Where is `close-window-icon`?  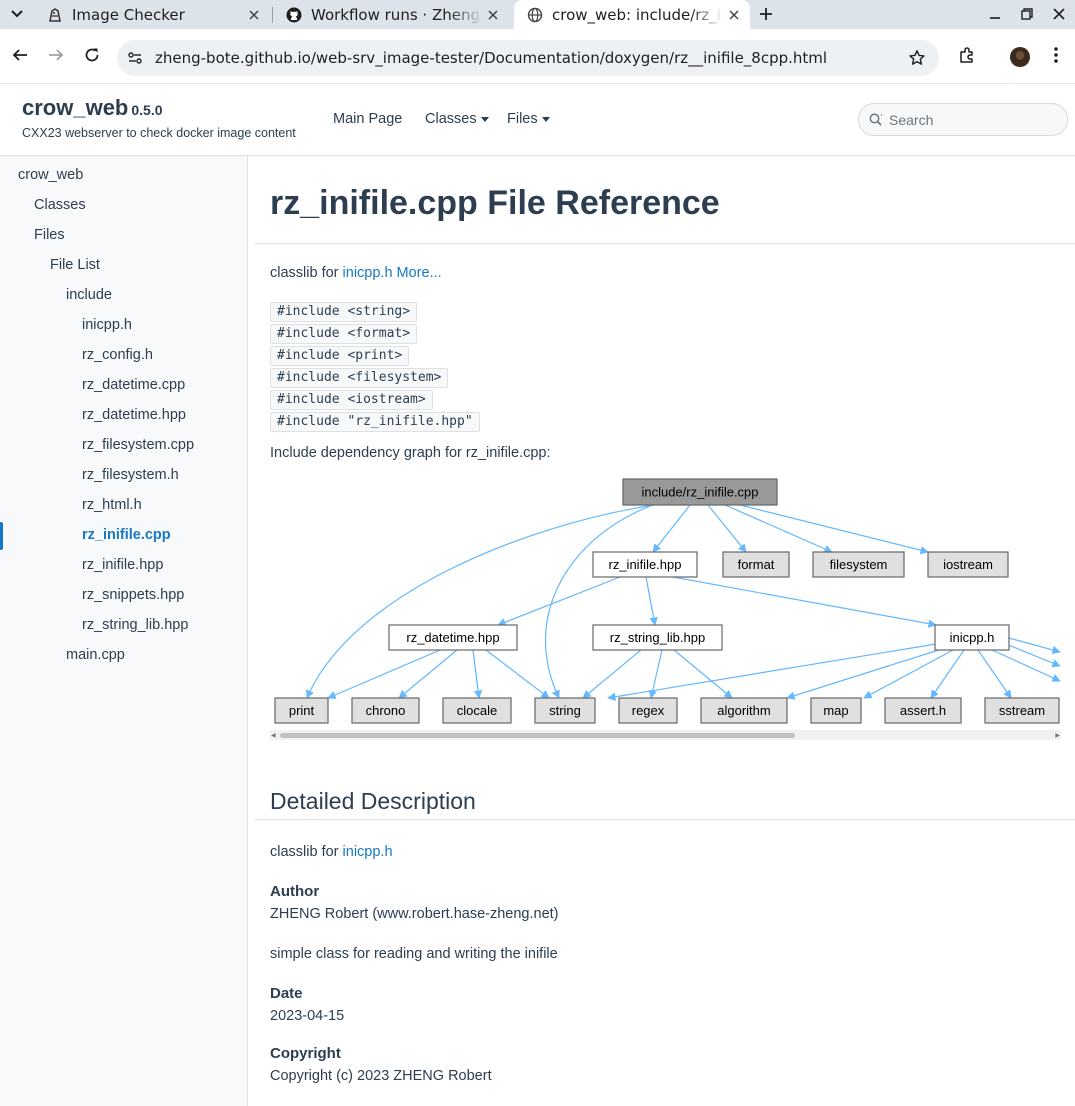 close-window-icon is located at coordinates (1059, 14).